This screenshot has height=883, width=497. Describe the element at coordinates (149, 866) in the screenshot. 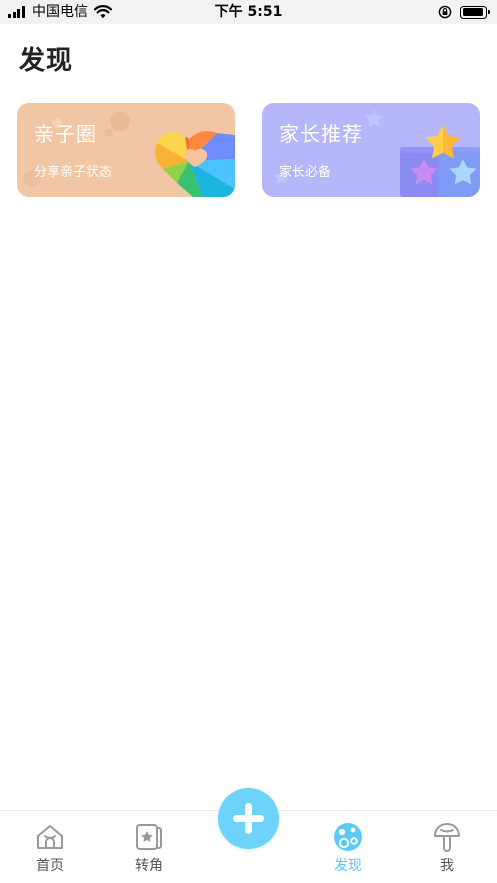

I see `tab-label: 转角` at that location.